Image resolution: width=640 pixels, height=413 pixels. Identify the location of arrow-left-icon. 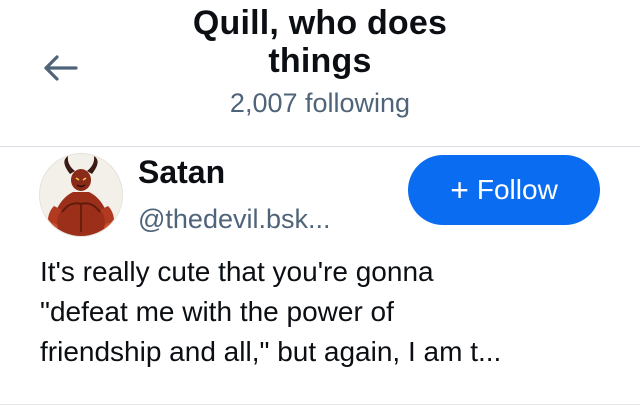
(61, 68).